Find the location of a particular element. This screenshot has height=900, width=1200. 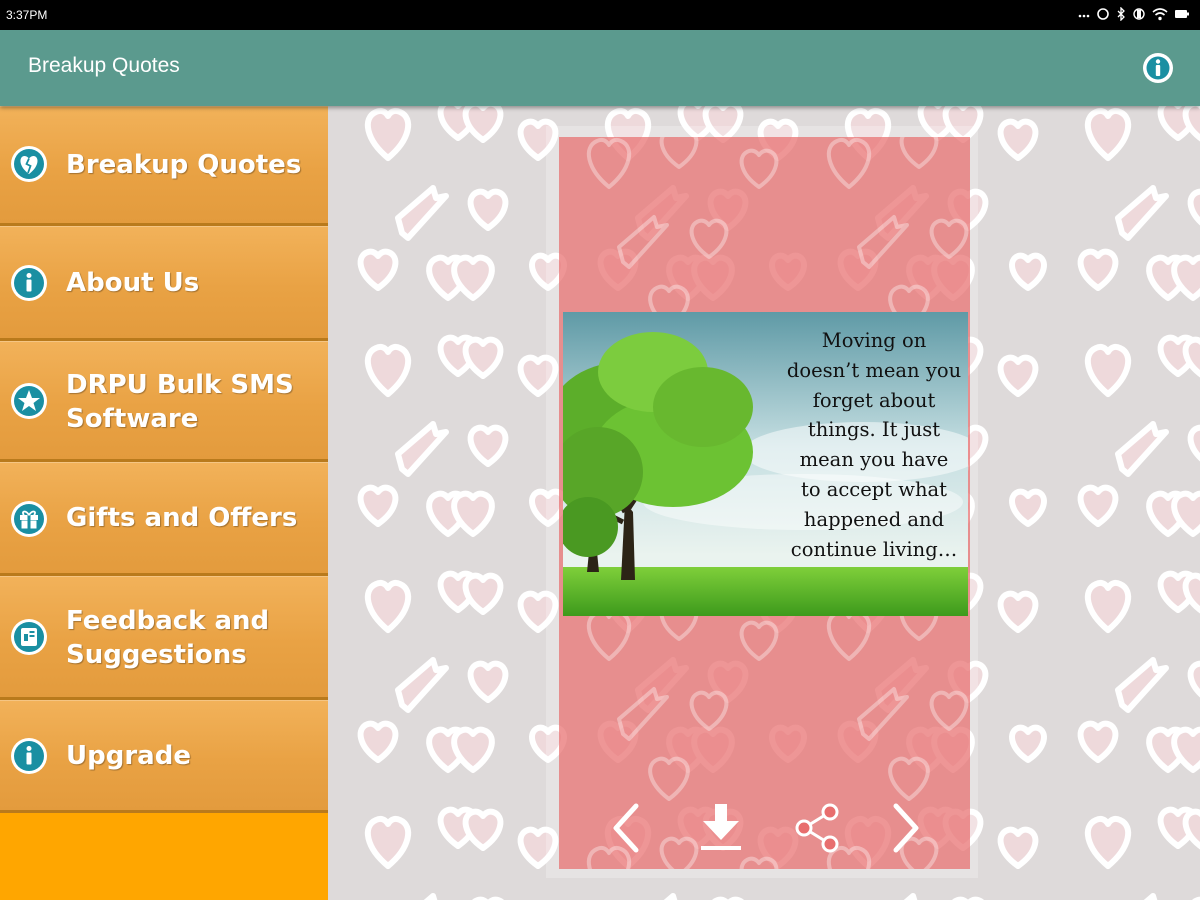

rotate-icon is located at coordinates (1139, 14).